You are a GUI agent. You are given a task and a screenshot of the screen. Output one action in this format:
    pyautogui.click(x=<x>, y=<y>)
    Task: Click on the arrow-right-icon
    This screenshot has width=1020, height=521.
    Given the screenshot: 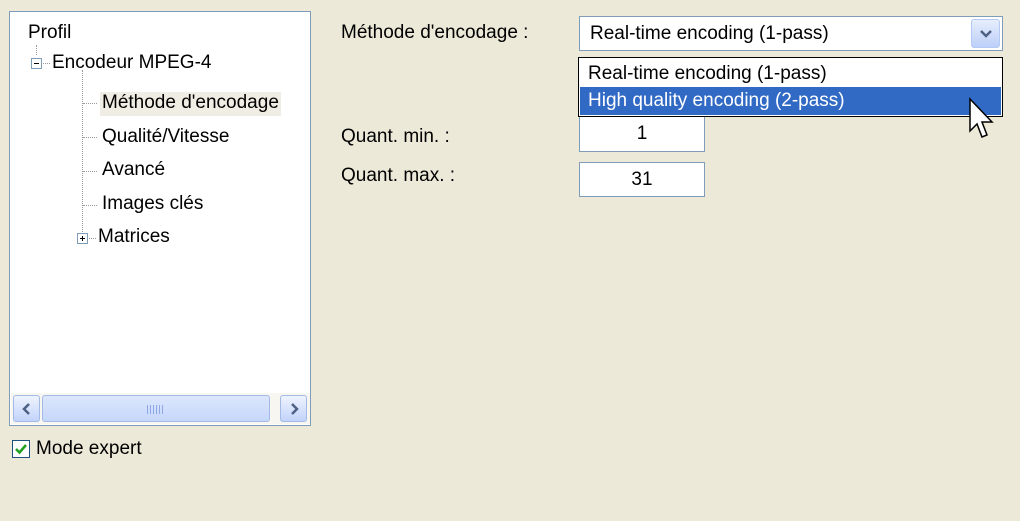 What is the action you would take?
    pyautogui.click(x=295, y=409)
    